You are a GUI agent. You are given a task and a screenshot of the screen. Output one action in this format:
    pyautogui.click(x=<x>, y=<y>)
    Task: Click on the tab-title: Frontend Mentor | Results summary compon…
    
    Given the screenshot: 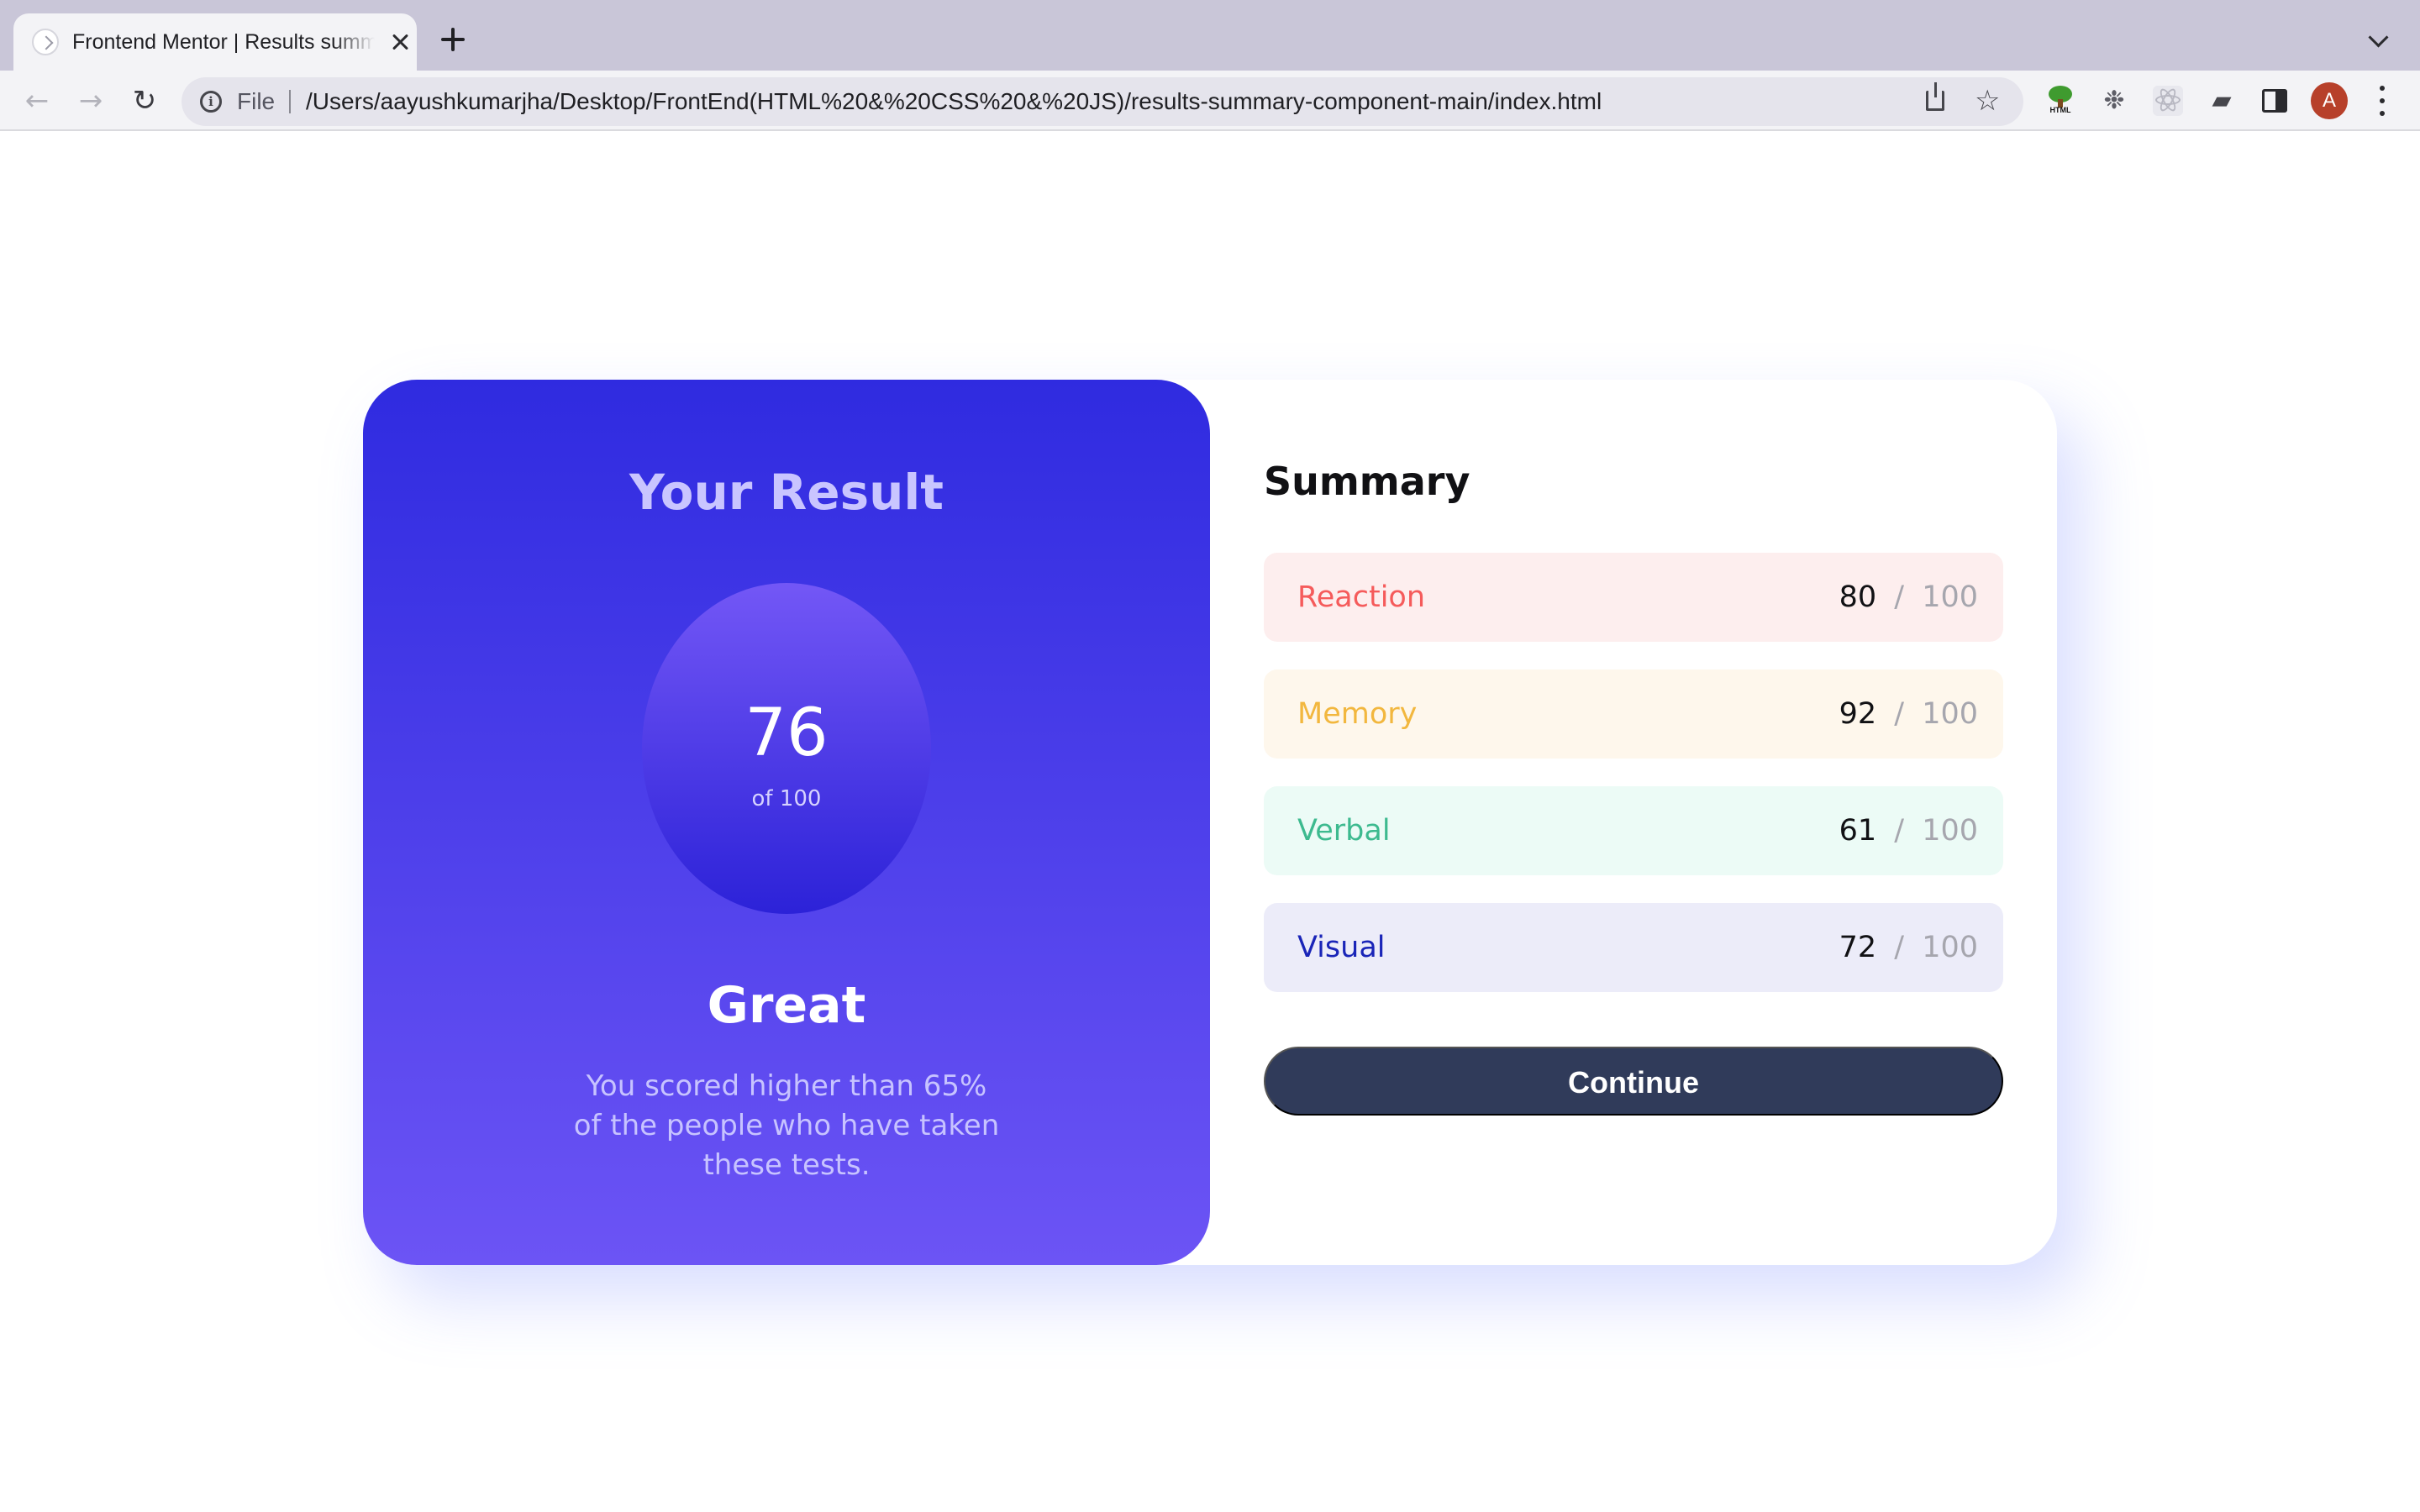 What is the action you would take?
    pyautogui.click(x=224, y=42)
    